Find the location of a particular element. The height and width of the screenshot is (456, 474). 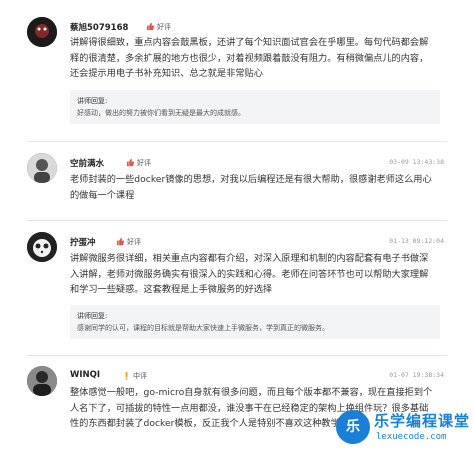

content-line: 的做每一个课程 is located at coordinates (102, 195).